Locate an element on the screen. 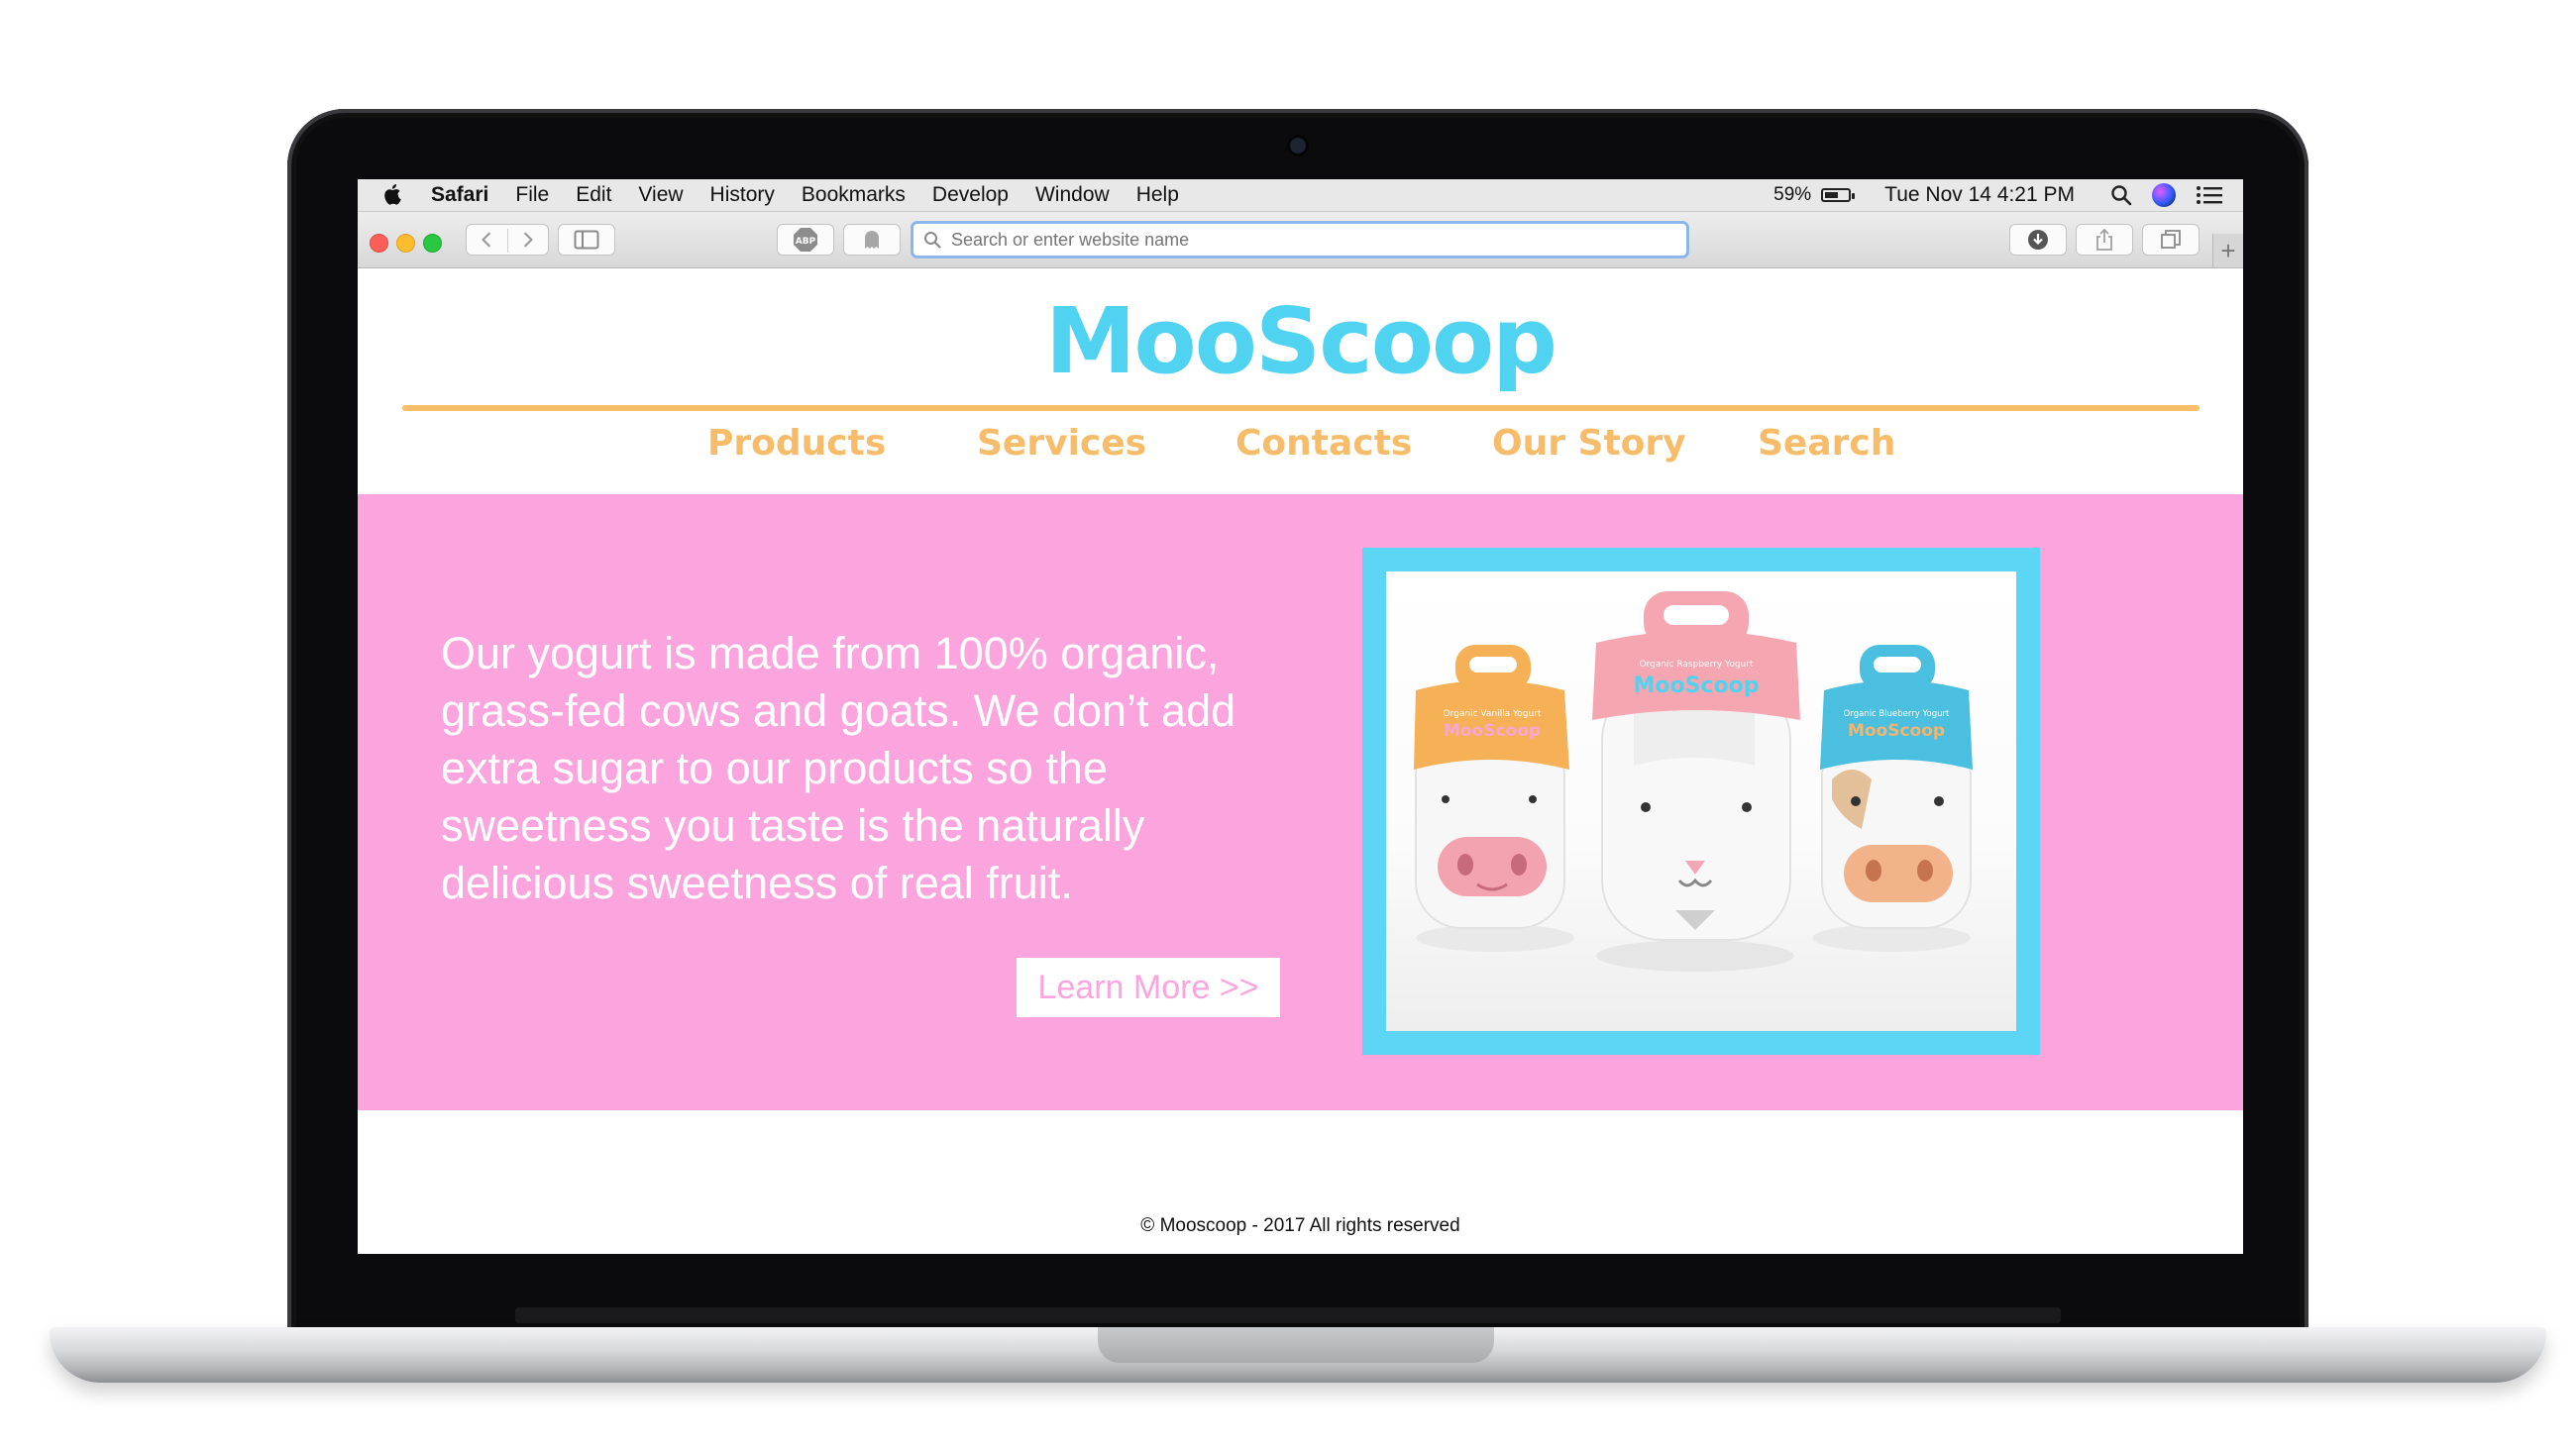  laptop-hinge is located at coordinates (1288, 1315).